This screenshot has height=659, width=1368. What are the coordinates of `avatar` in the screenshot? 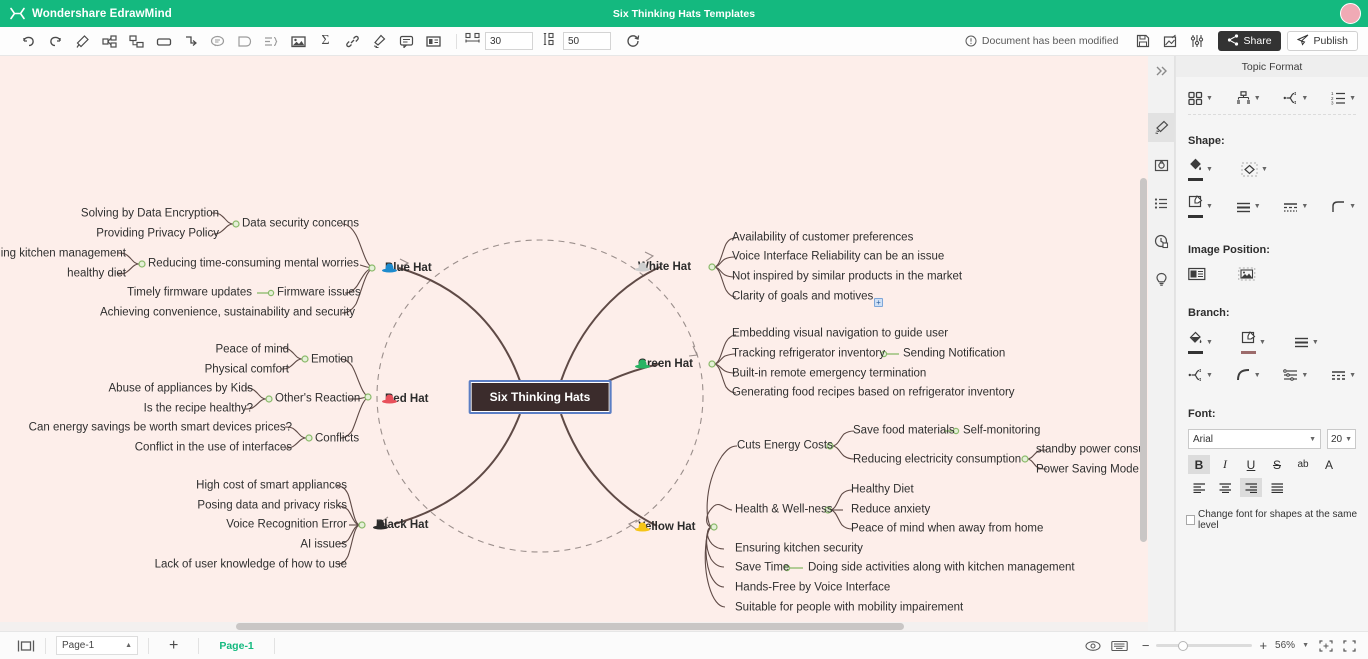 It's located at (1350, 13).